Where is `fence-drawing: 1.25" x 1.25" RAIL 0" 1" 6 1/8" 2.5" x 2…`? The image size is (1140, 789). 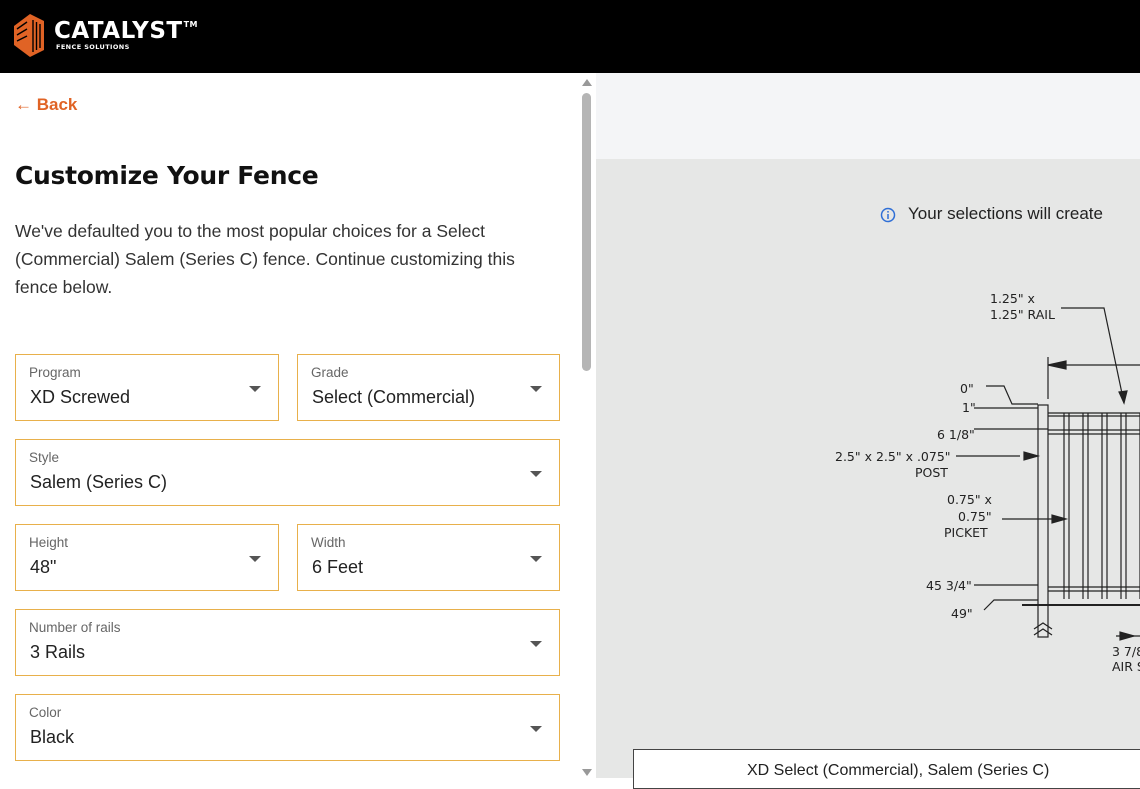
fence-drawing: 1.25" x 1.25" RAIL 0" 1" 6 1/8" 2.5" x 2… is located at coordinates (987, 482).